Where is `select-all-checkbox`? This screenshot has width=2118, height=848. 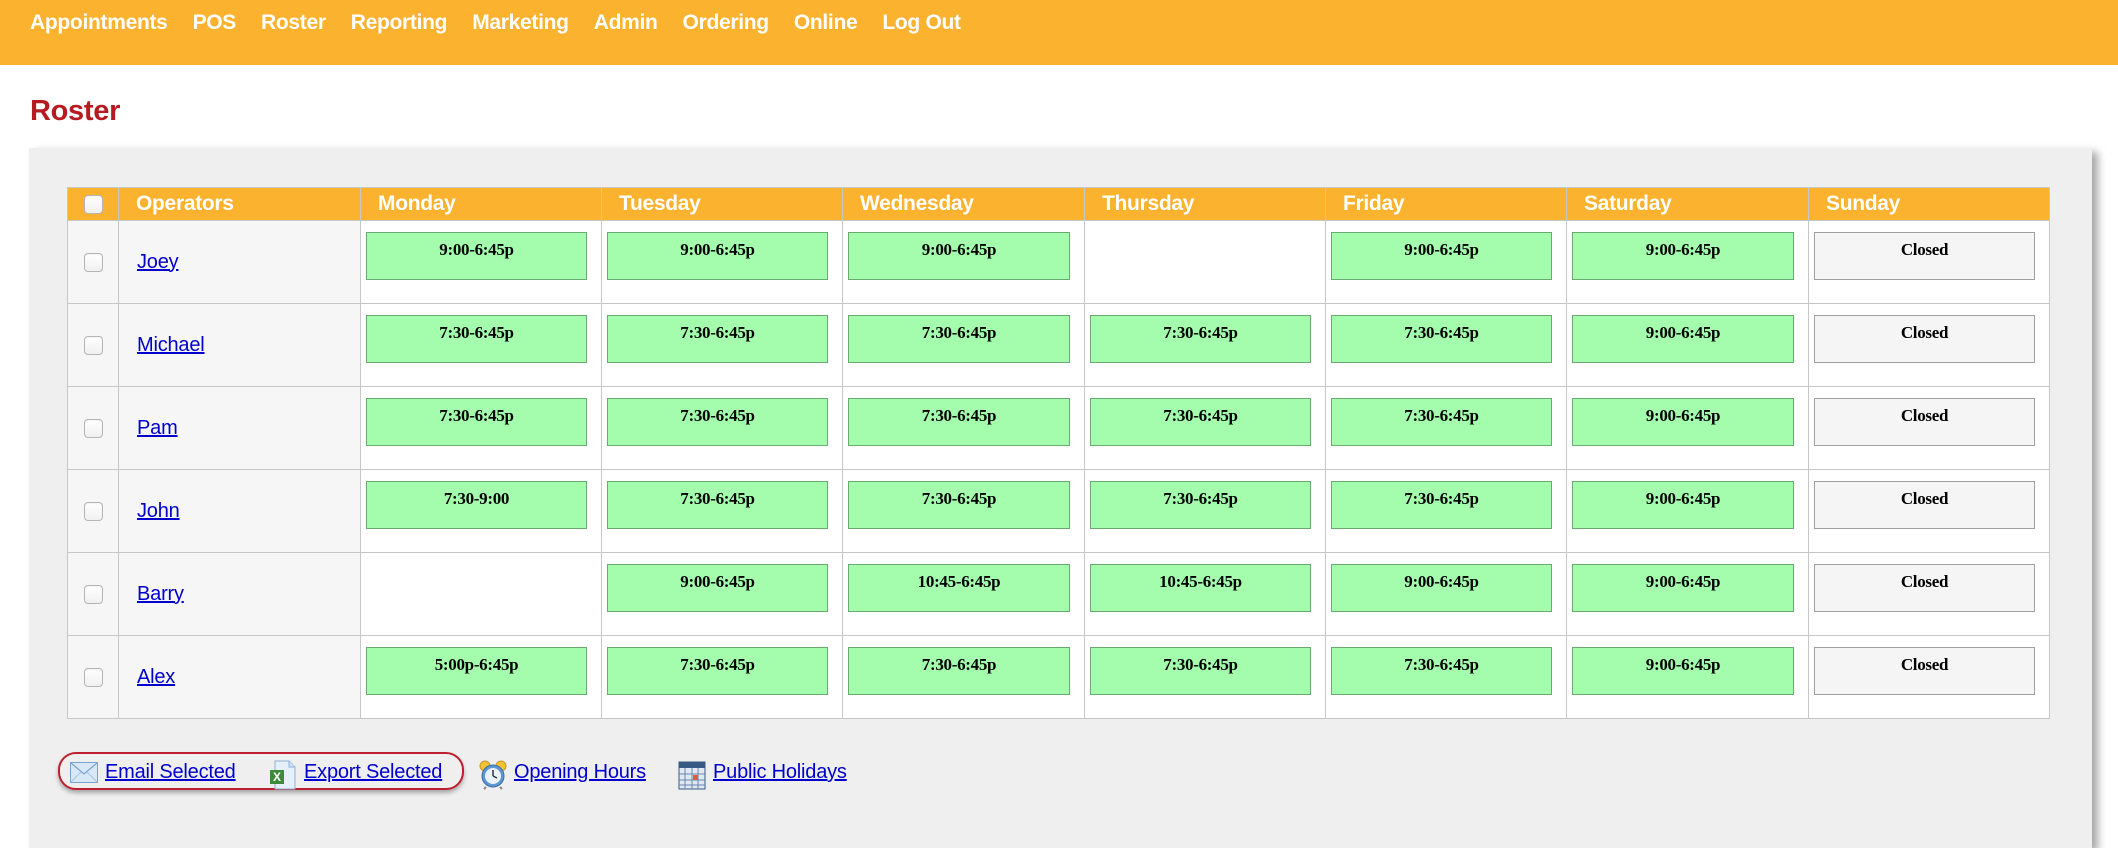
select-all-checkbox is located at coordinates (93, 204).